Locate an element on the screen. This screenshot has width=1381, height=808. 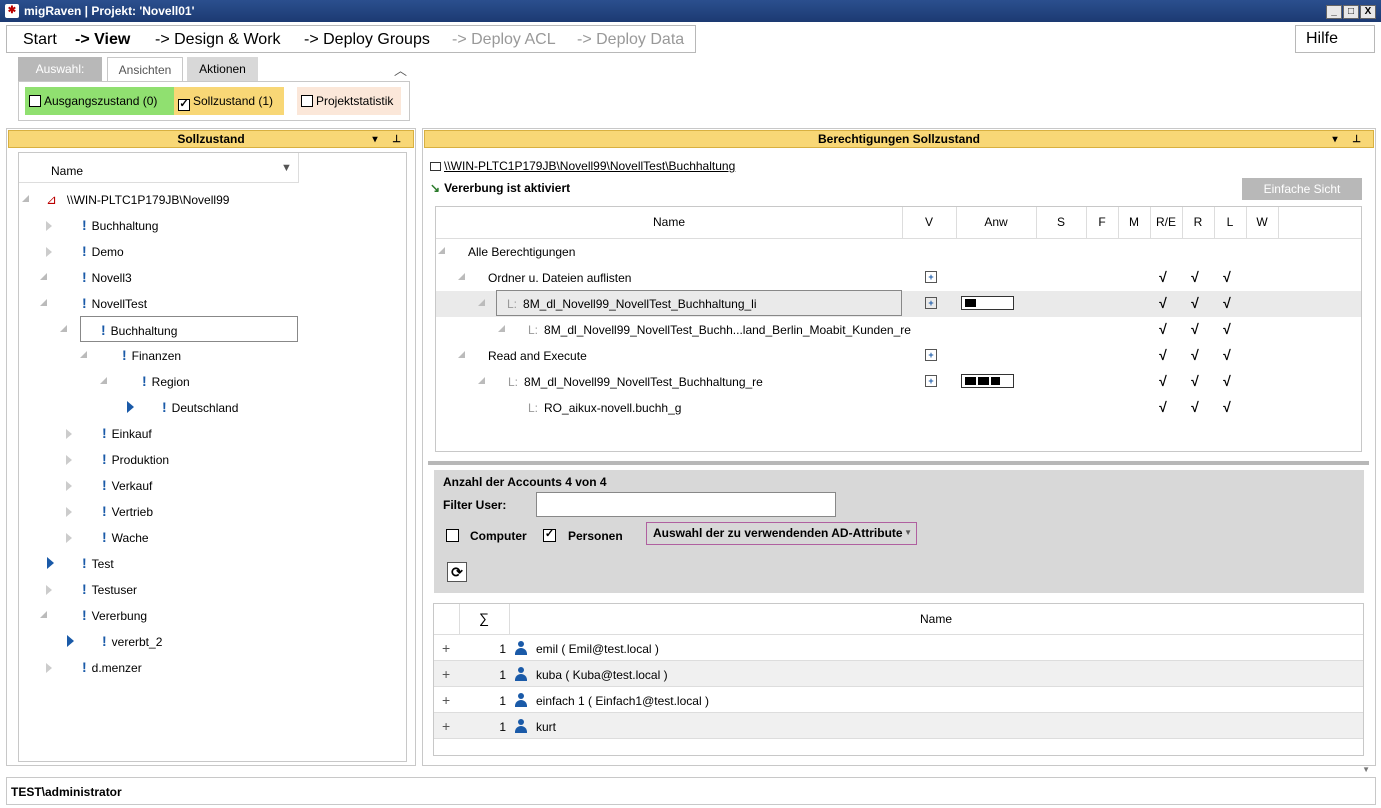
close-button: X is located at coordinates (1368, 12).